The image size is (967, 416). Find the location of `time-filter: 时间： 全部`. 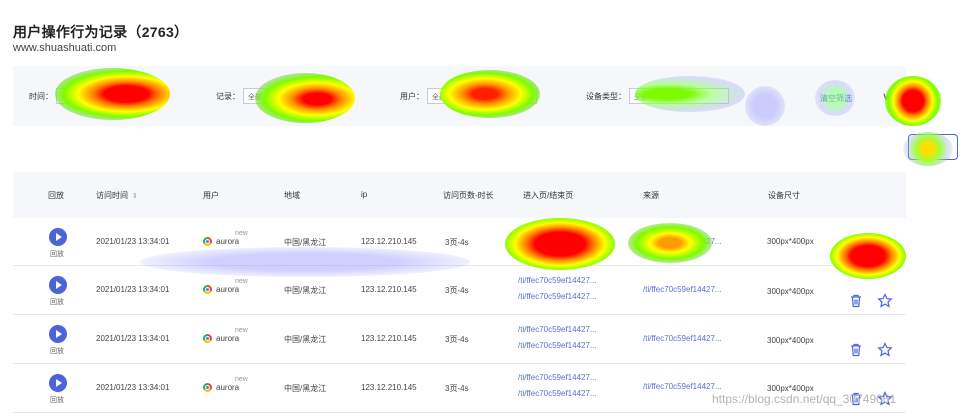

time-filter: 时间： 全部 is located at coordinates (90, 96).